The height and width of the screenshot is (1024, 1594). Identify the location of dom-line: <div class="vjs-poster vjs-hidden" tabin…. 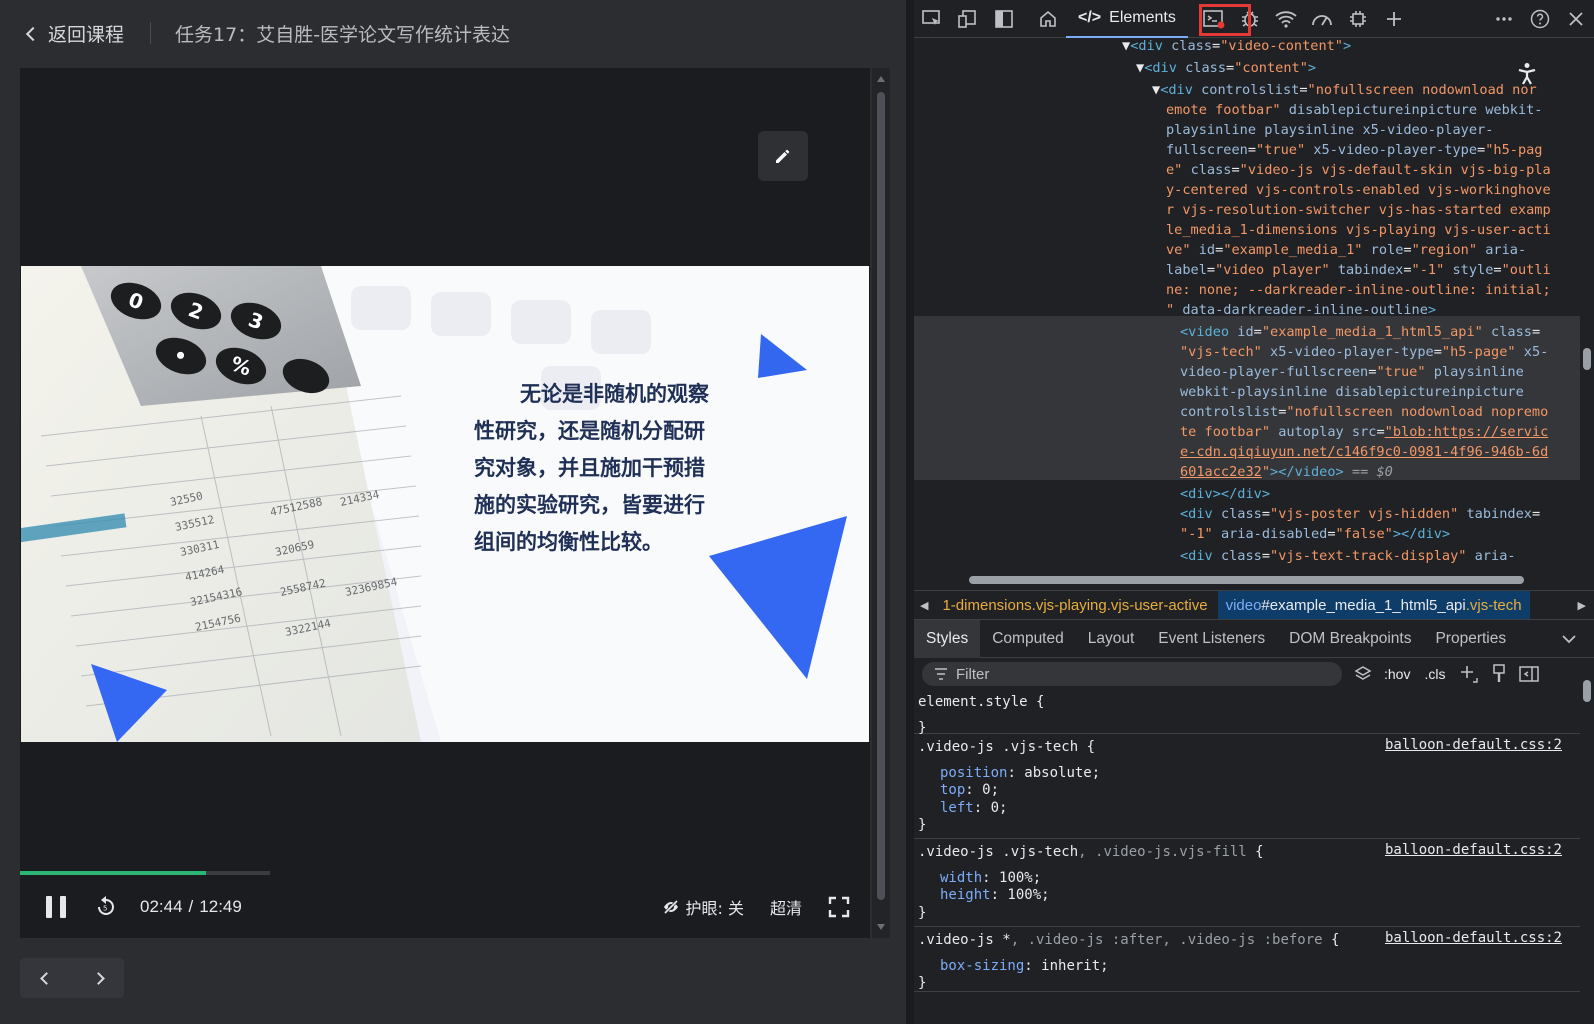
(1360, 514).